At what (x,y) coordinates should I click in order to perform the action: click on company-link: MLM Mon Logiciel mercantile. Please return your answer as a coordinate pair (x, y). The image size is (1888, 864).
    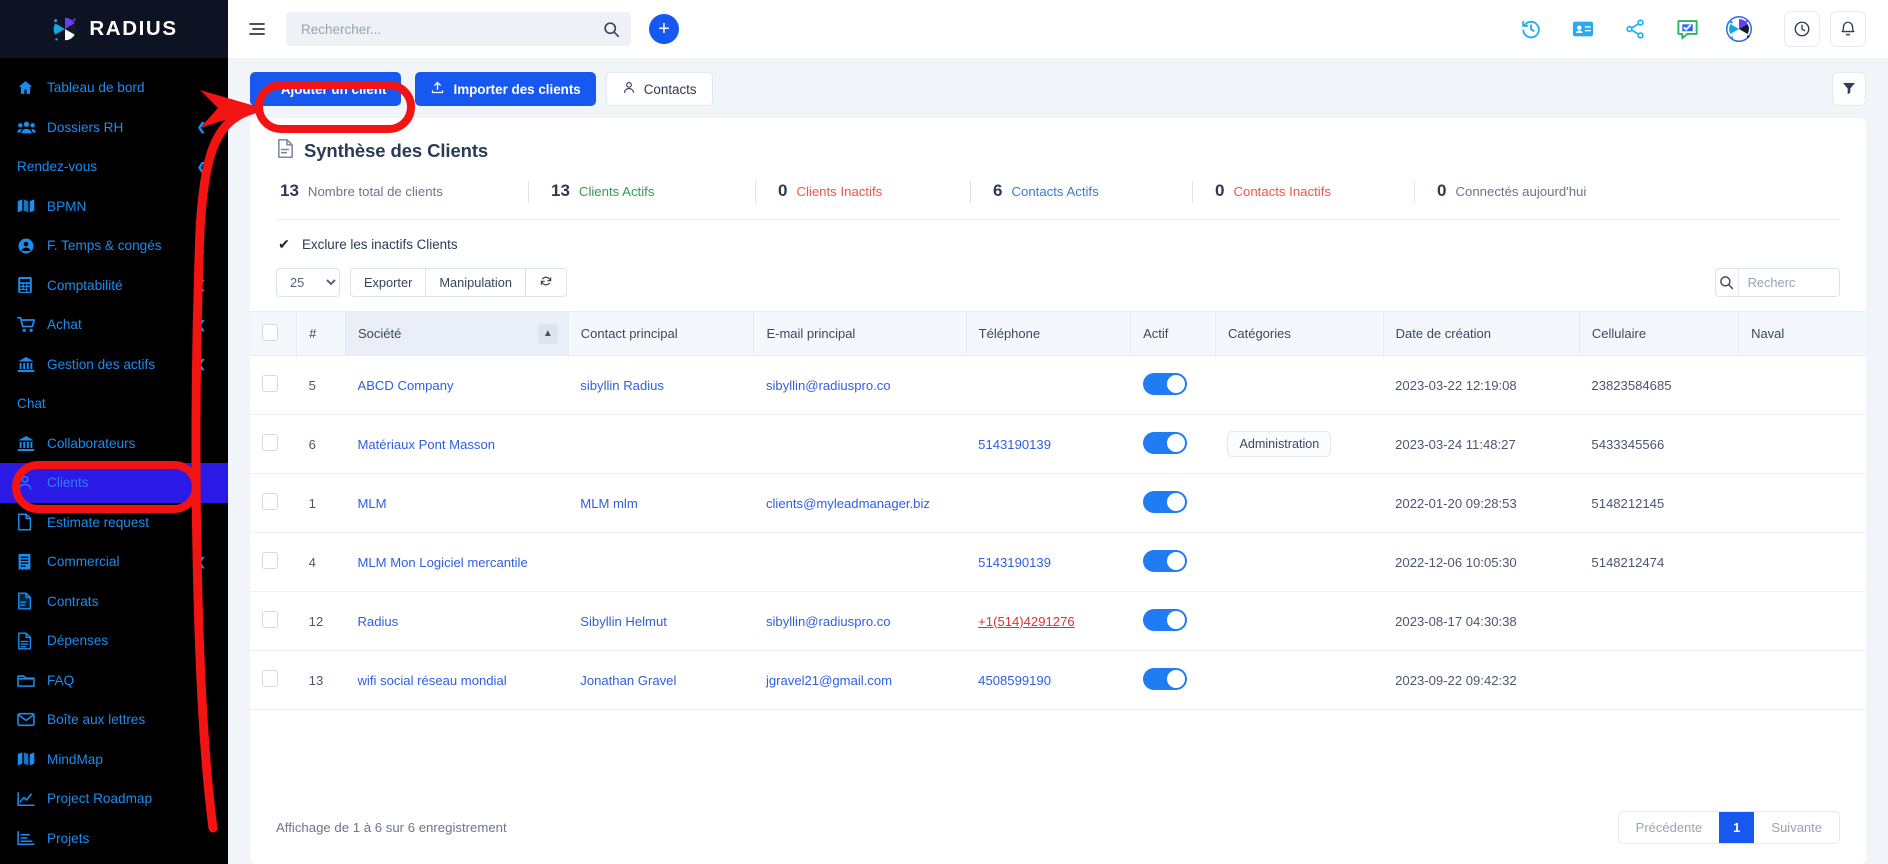
    Looking at the image, I should click on (442, 562).